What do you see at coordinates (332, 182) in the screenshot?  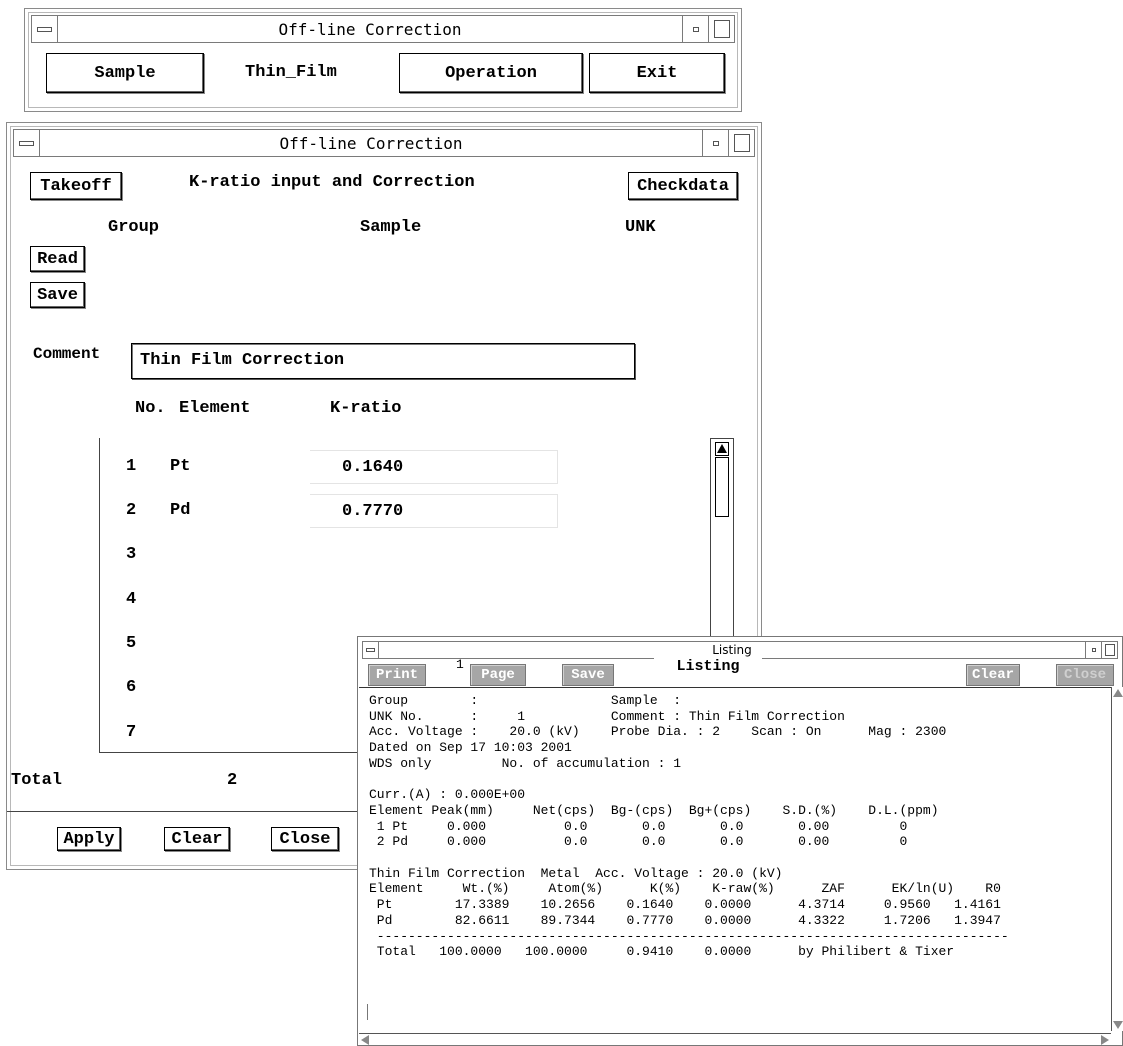 I see `panel-heading: K-ratio input and Correction` at bounding box center [332, 182].